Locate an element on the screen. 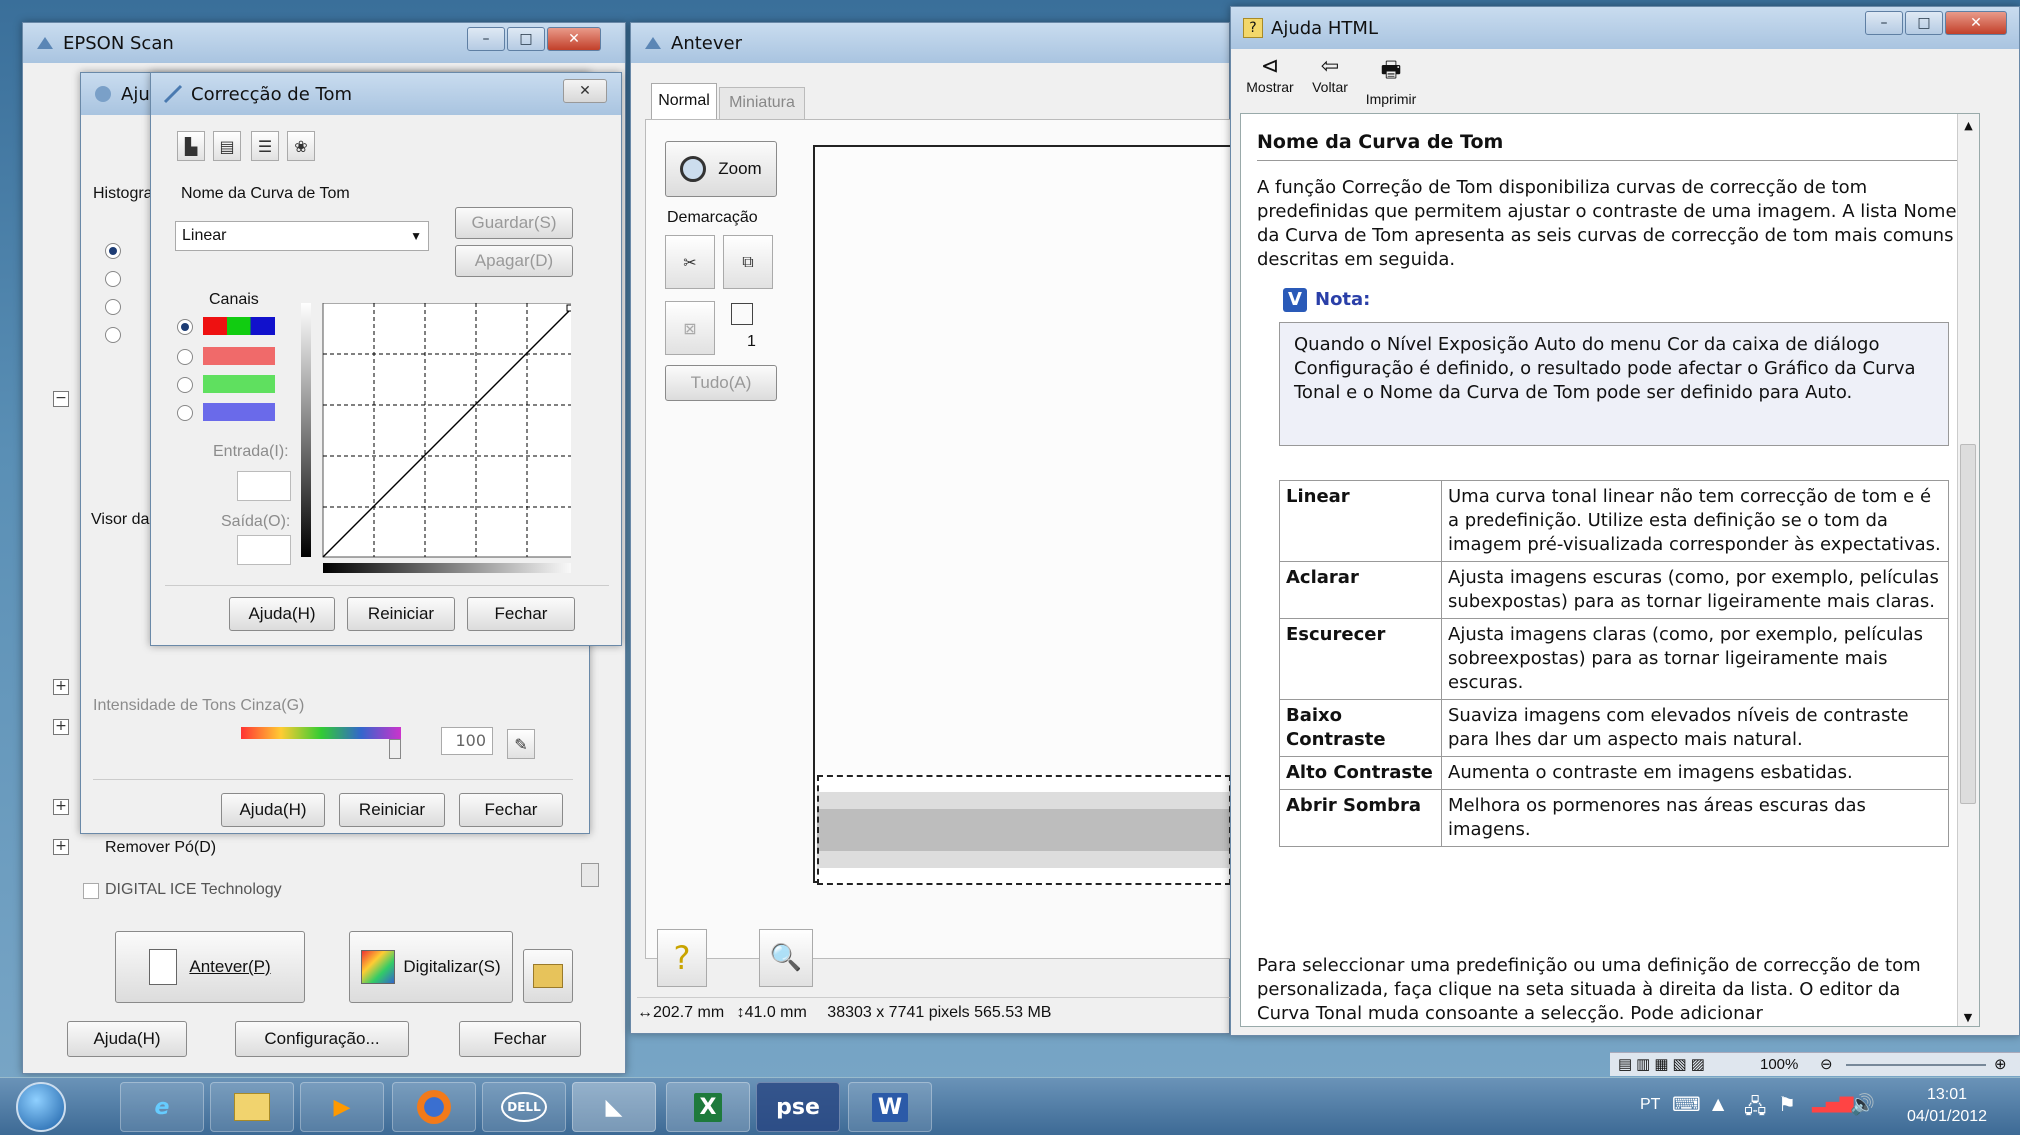  tone-correction-title: Correcção de Tom is located at coordinates (272, 94).